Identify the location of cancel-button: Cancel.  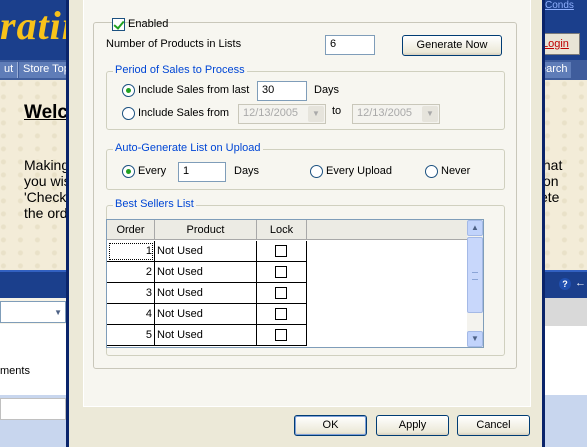
(493, 425).